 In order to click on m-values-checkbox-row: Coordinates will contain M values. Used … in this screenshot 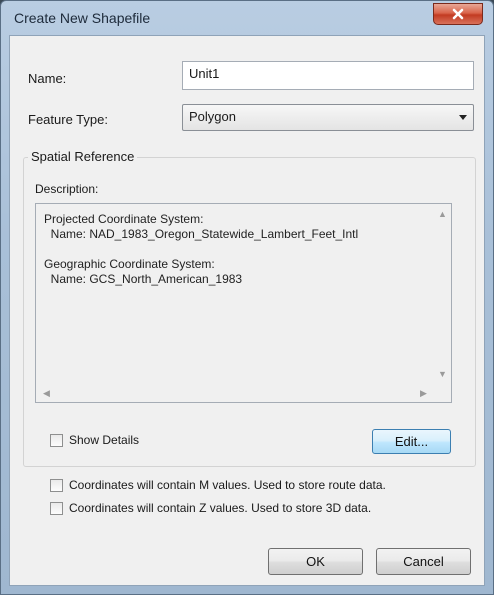, I will do `click(218, 485)`.